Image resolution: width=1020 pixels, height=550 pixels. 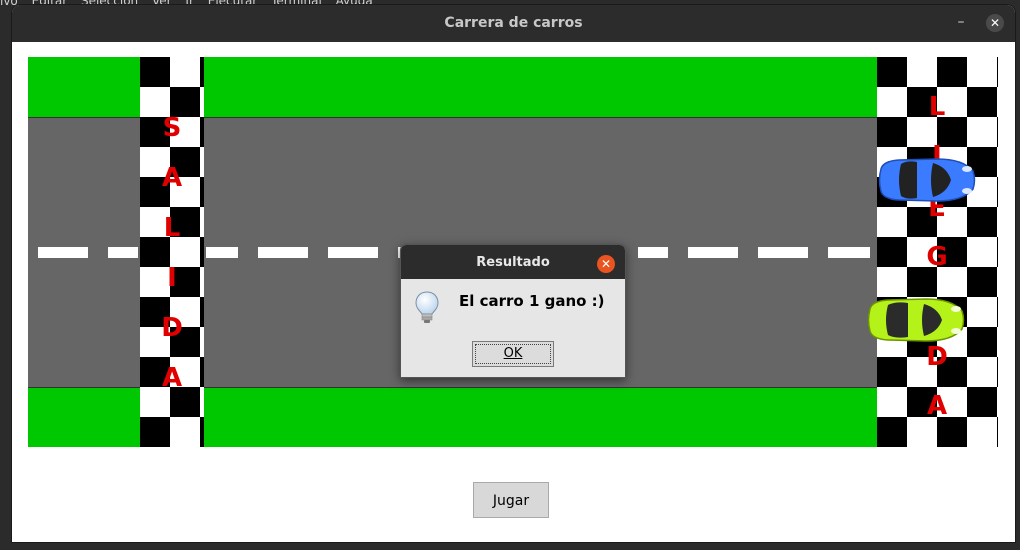 I want to click on ok-button-label: OK, so click(x=513, y=353).